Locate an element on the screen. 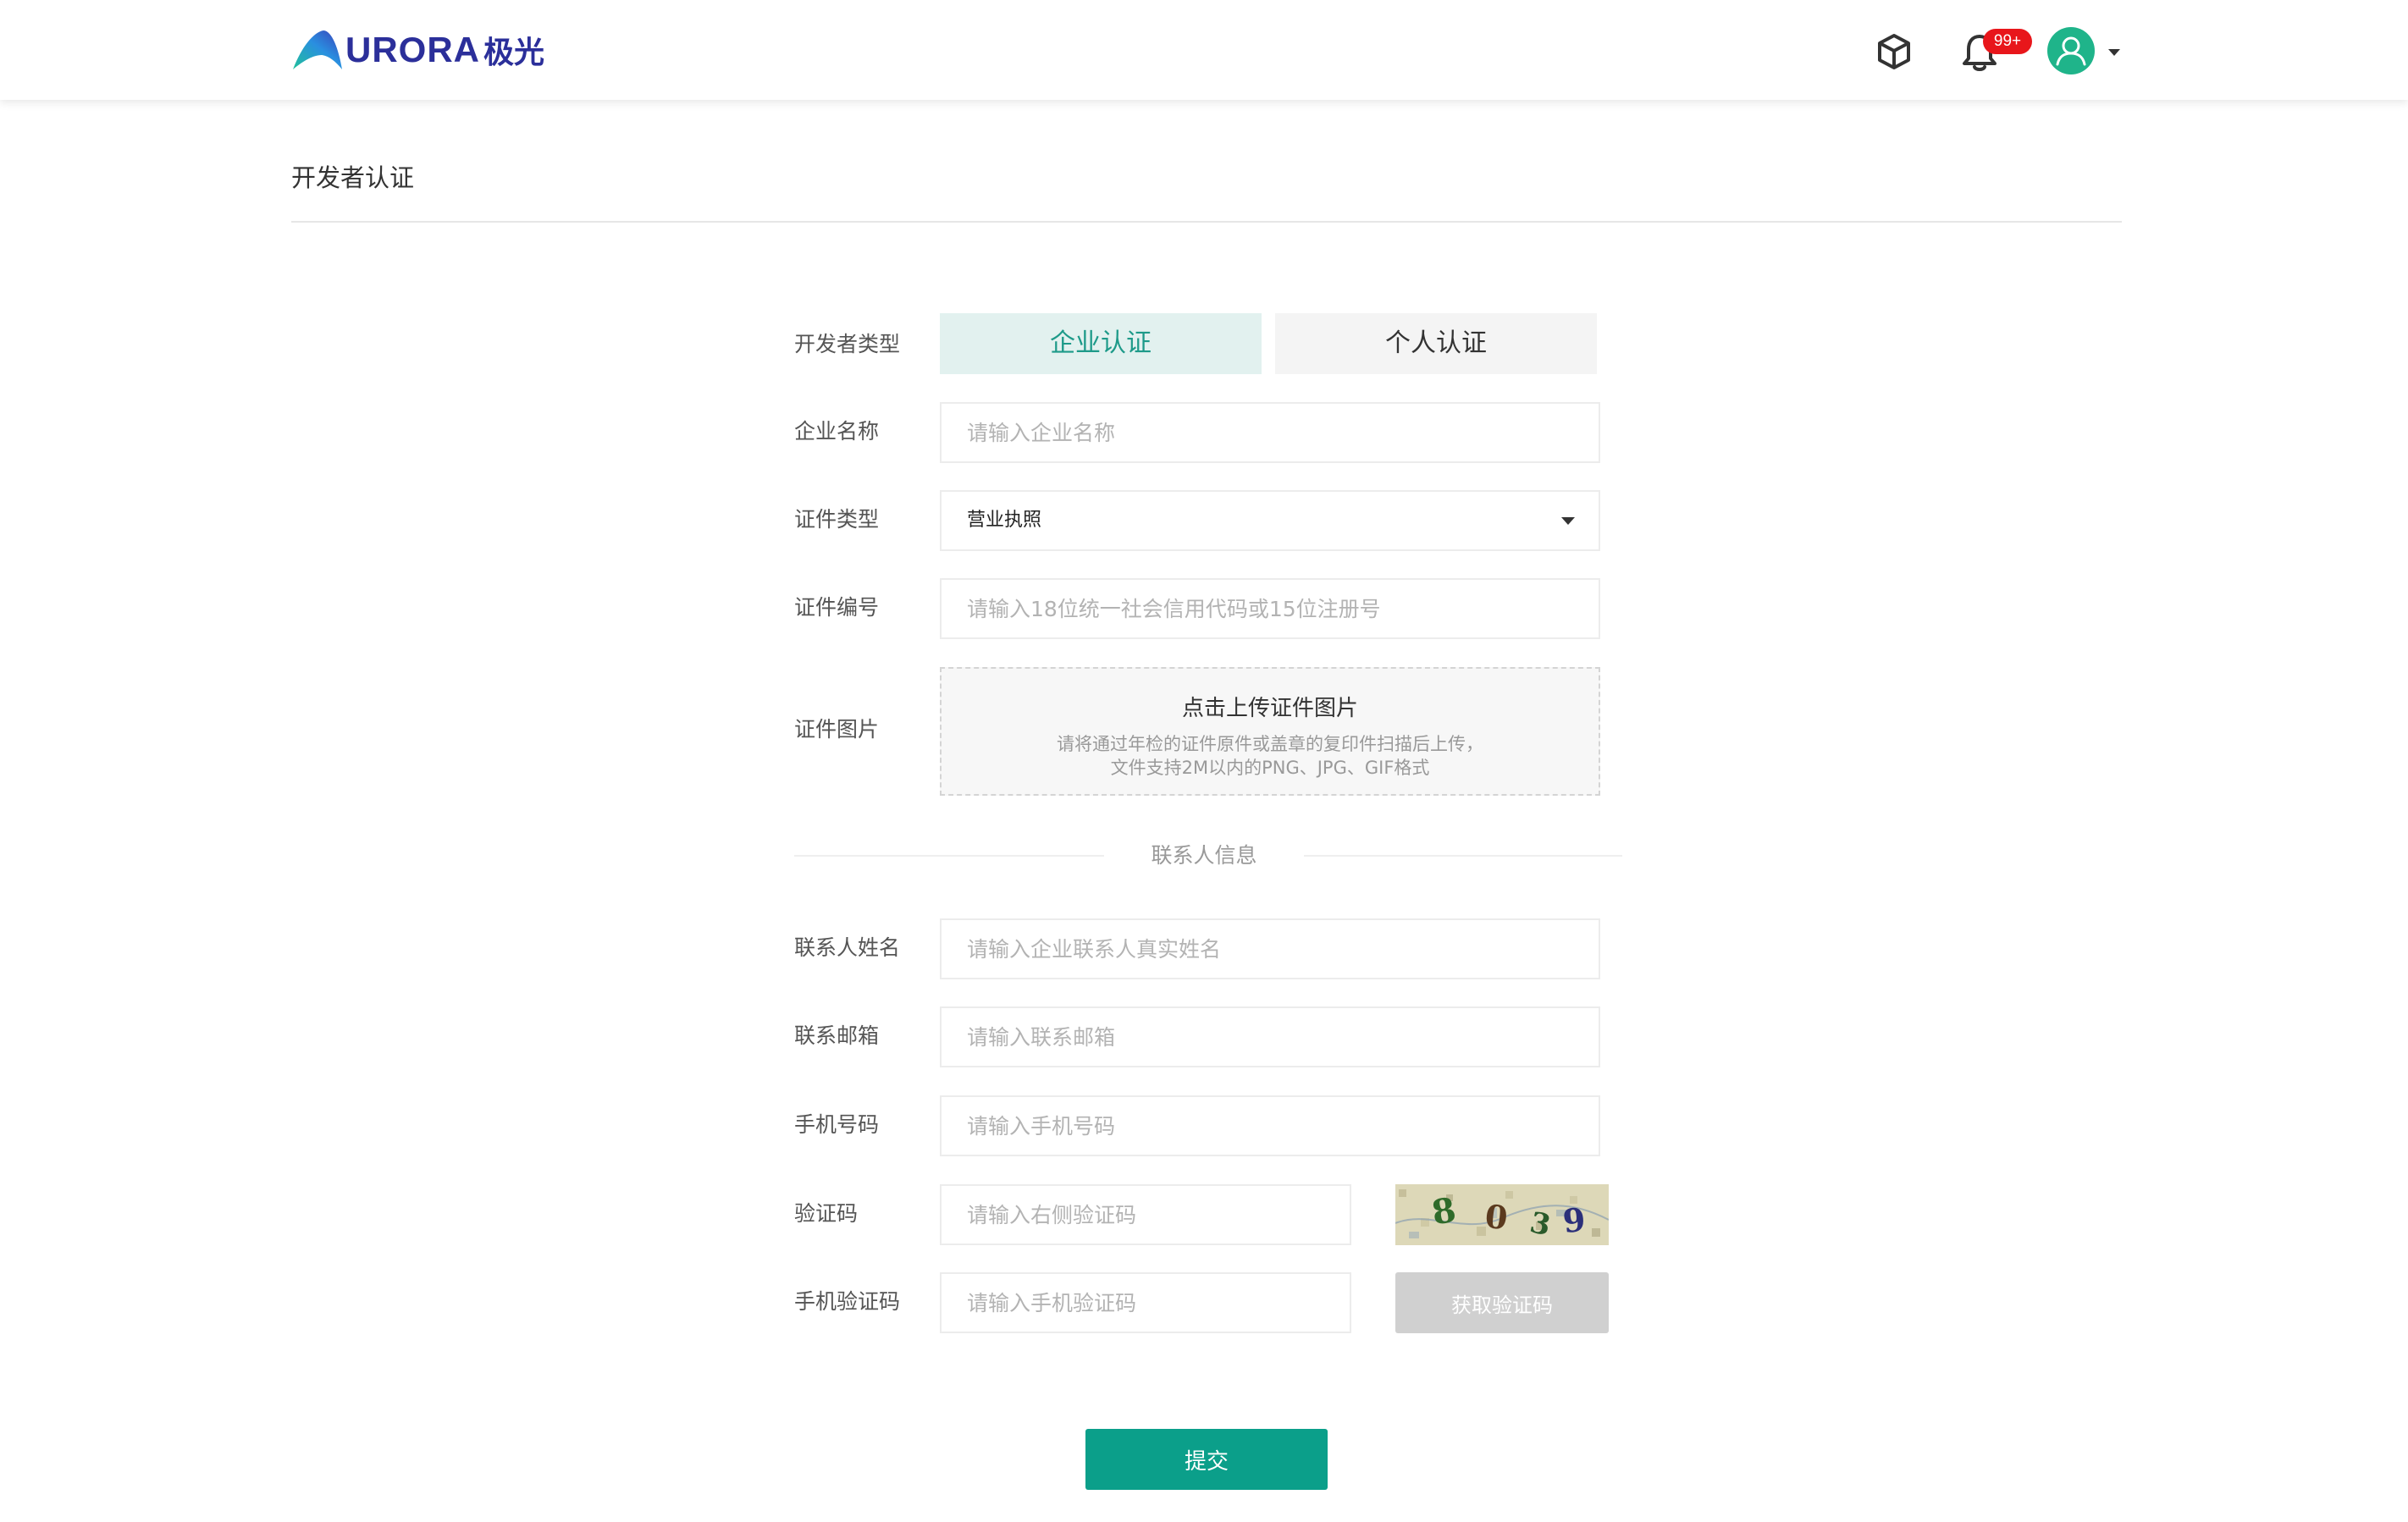 Image resolution: width=2408 pixels, height=1522 pixels. contact-name-input is located at coordinates (1270, 949).